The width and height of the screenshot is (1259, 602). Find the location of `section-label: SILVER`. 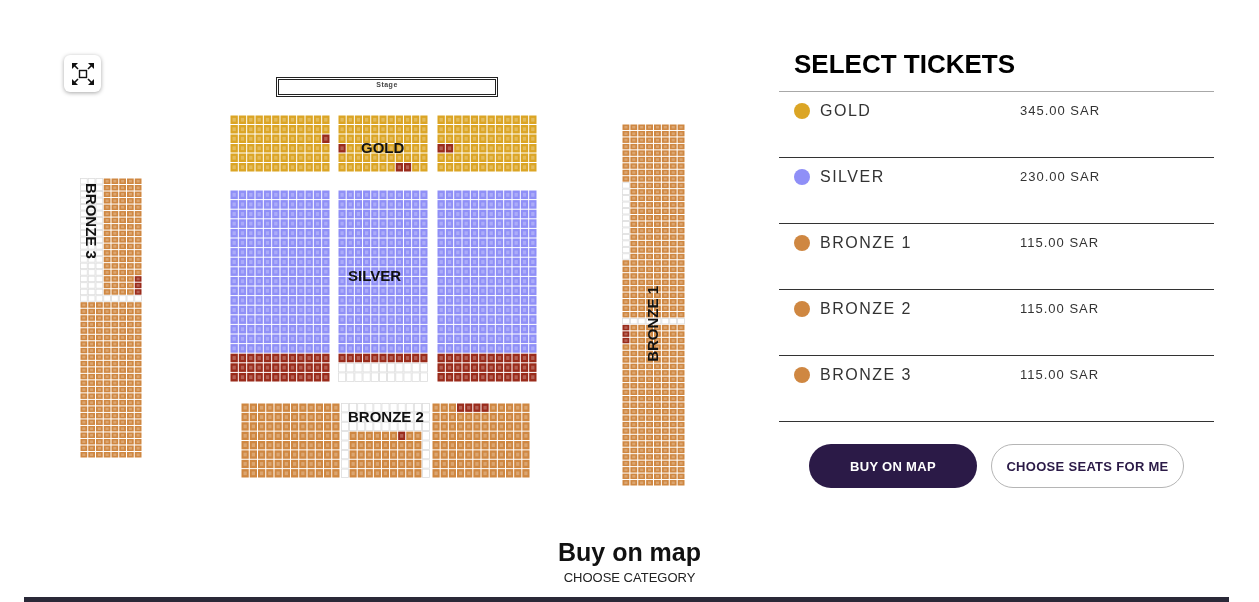

section-label: SILVER is located at coordinates (375, 276).